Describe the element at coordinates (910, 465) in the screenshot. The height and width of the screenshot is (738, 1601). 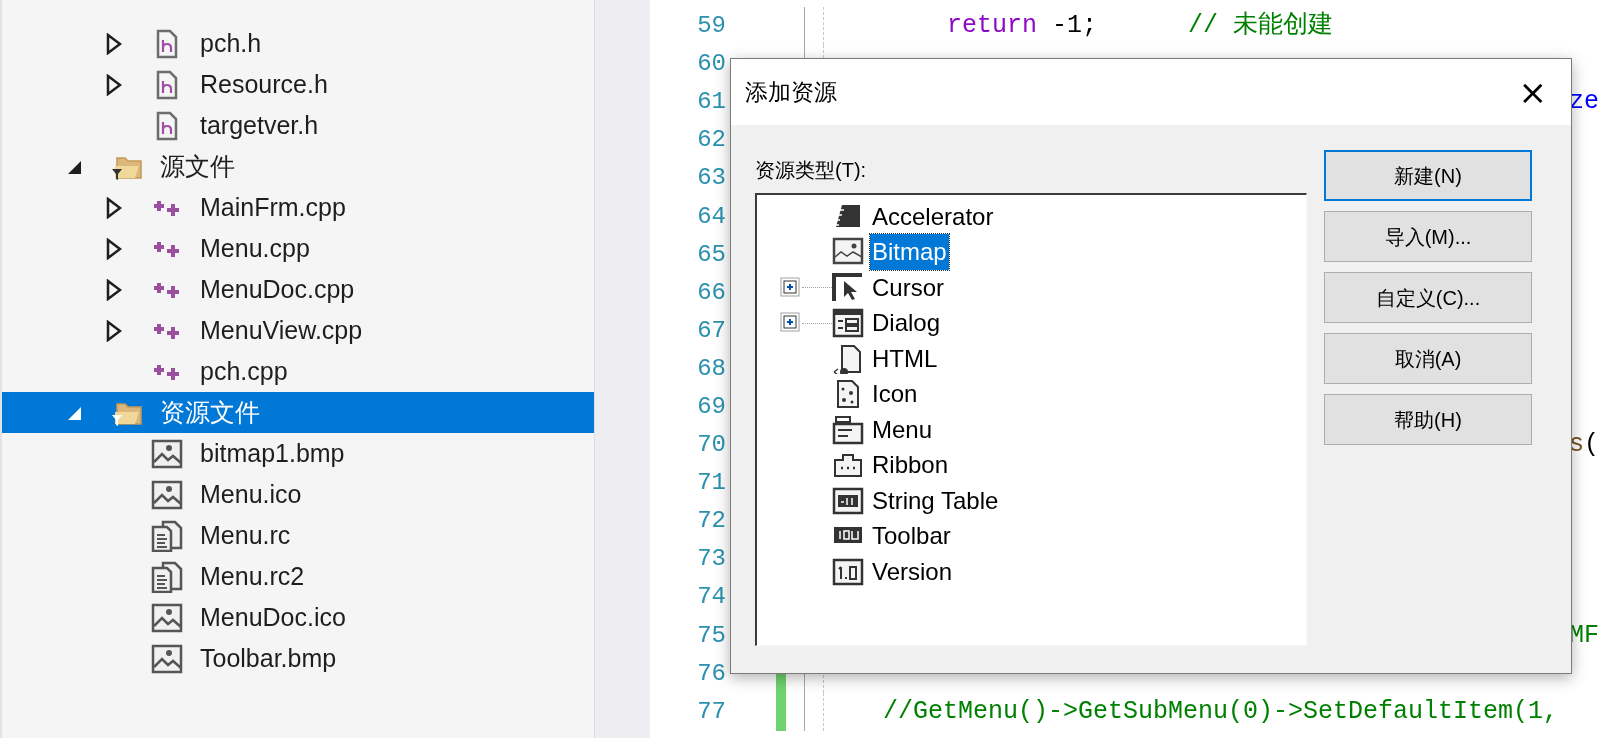
I see `list-item: Ribbon` at that location.